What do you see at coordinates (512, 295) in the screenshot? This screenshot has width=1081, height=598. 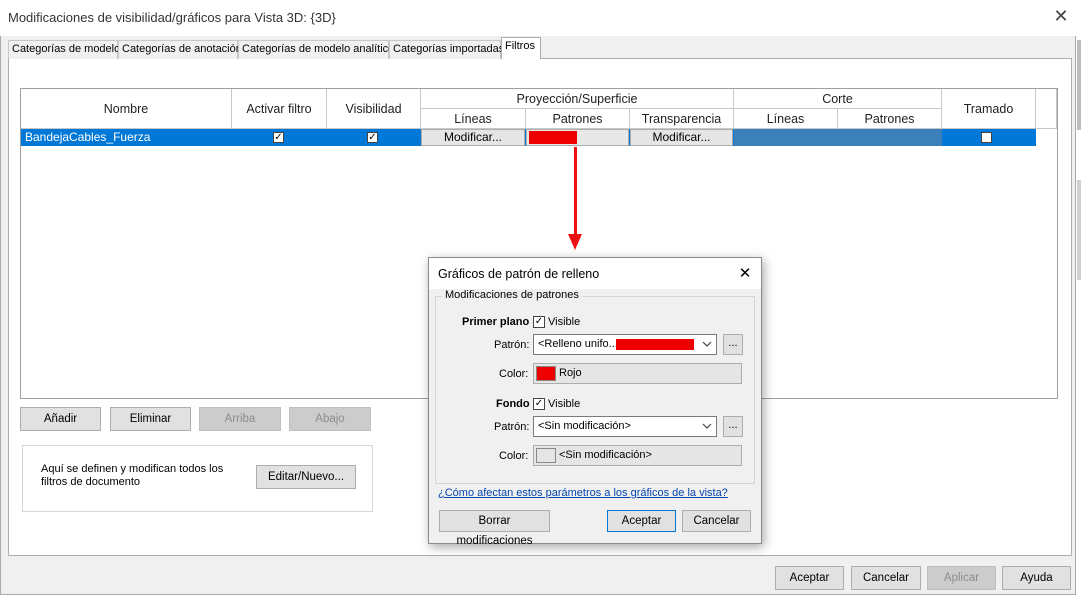 I see `group-legend: Modificaciones de patrones` at bounding box center [512, 295].